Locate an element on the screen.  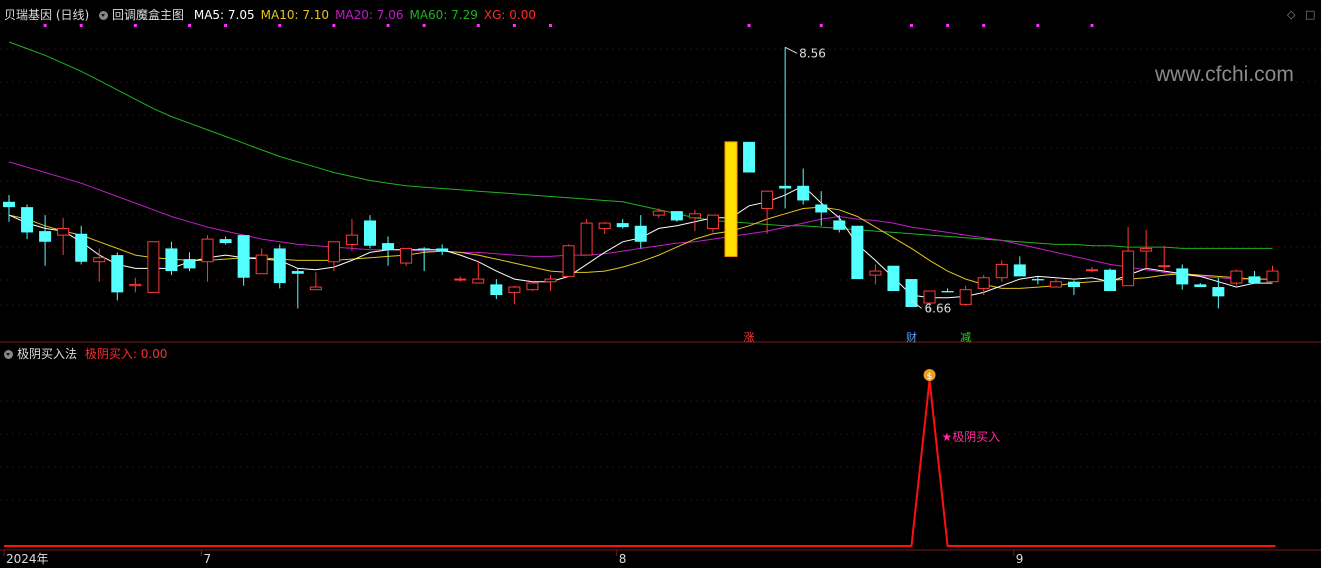
low-label: 6.66 is located at coordinates (938, 308).